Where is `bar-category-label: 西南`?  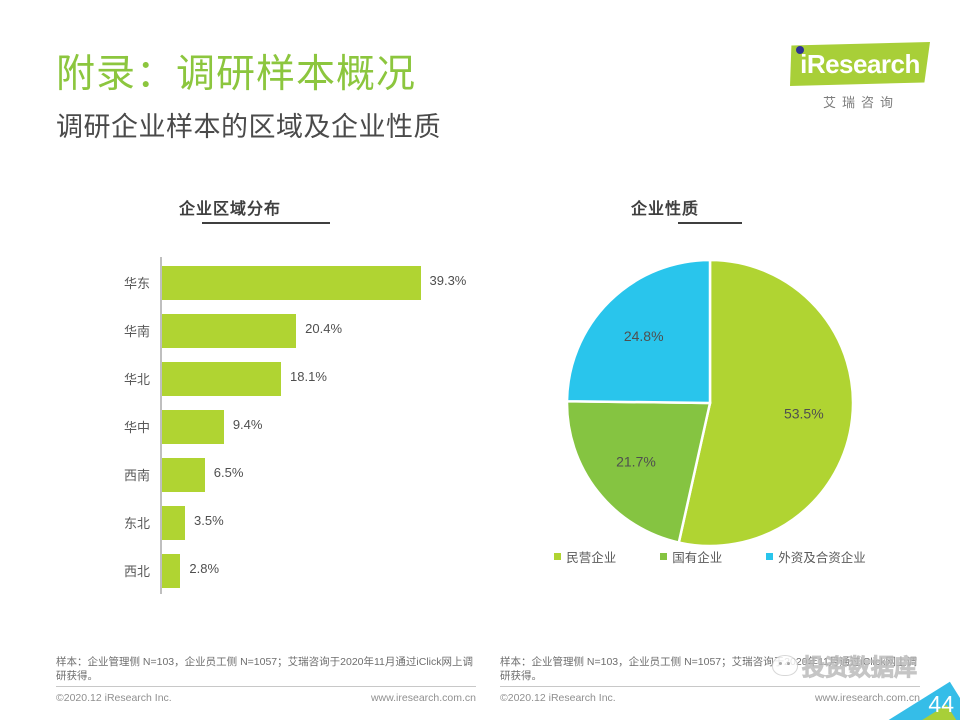
bar-category-label: 西南 is located at coordinates (136, 475).